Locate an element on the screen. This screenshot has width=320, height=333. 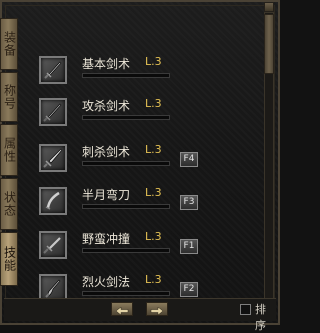
tab-attributes: 属性 is located at coordinates (9, 150).